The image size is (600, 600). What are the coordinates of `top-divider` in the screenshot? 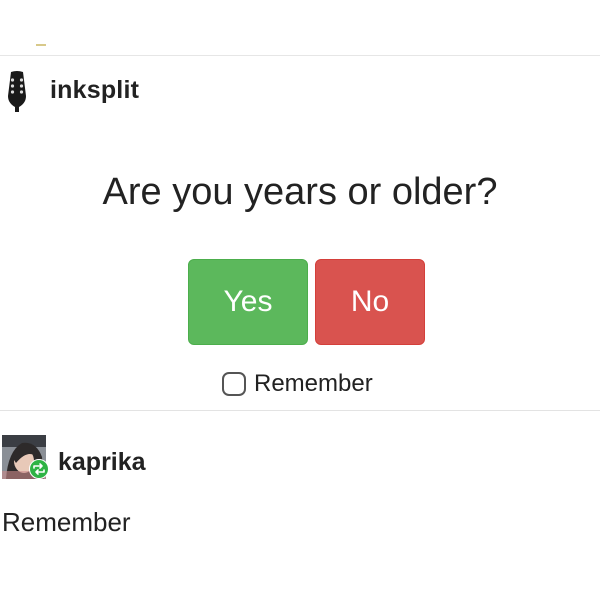 It's located at (300, 55).